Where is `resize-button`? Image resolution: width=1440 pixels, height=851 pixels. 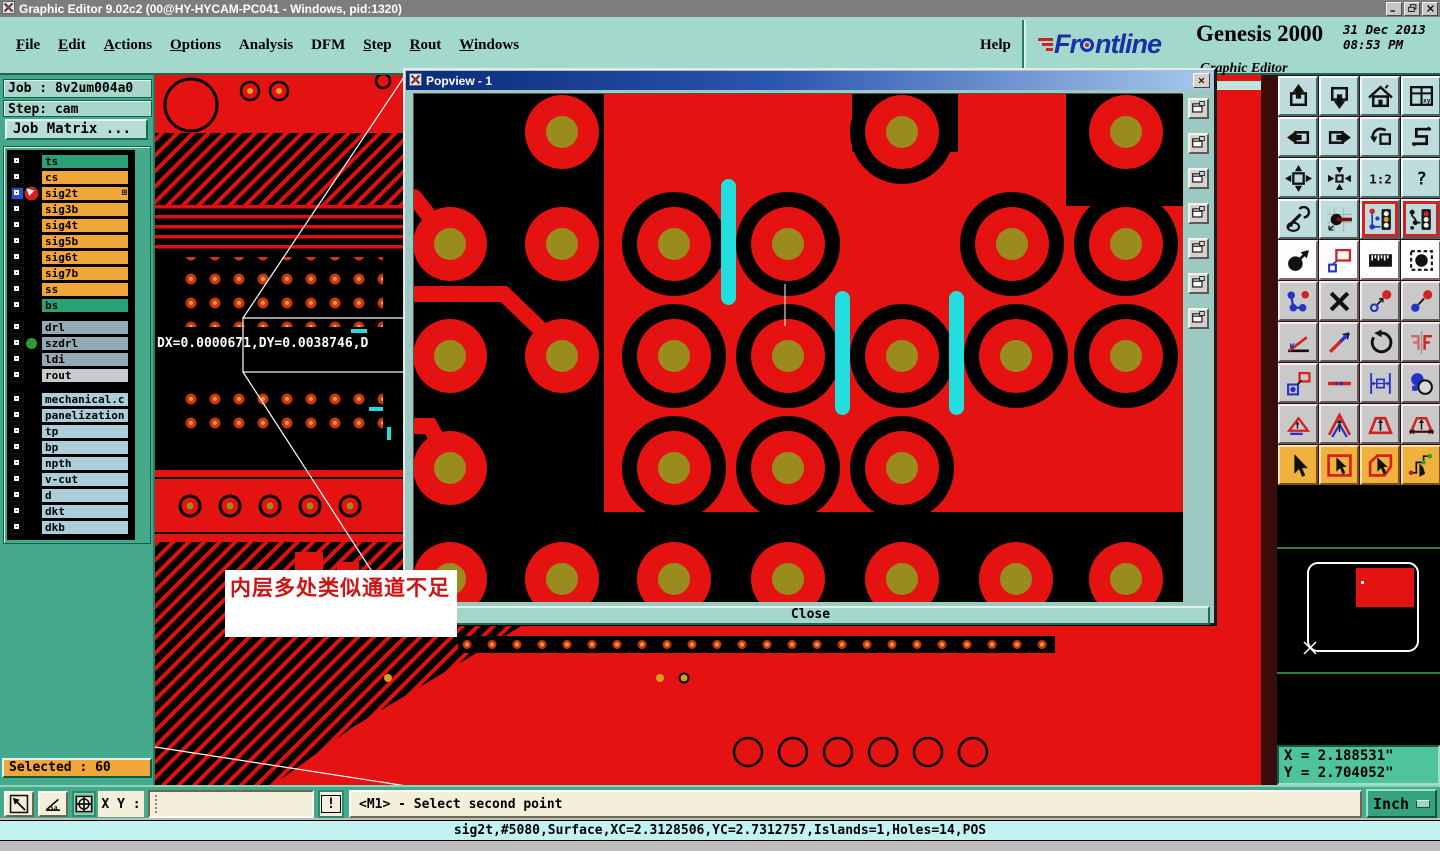 resize-button is located at coordinates (1380, 301).